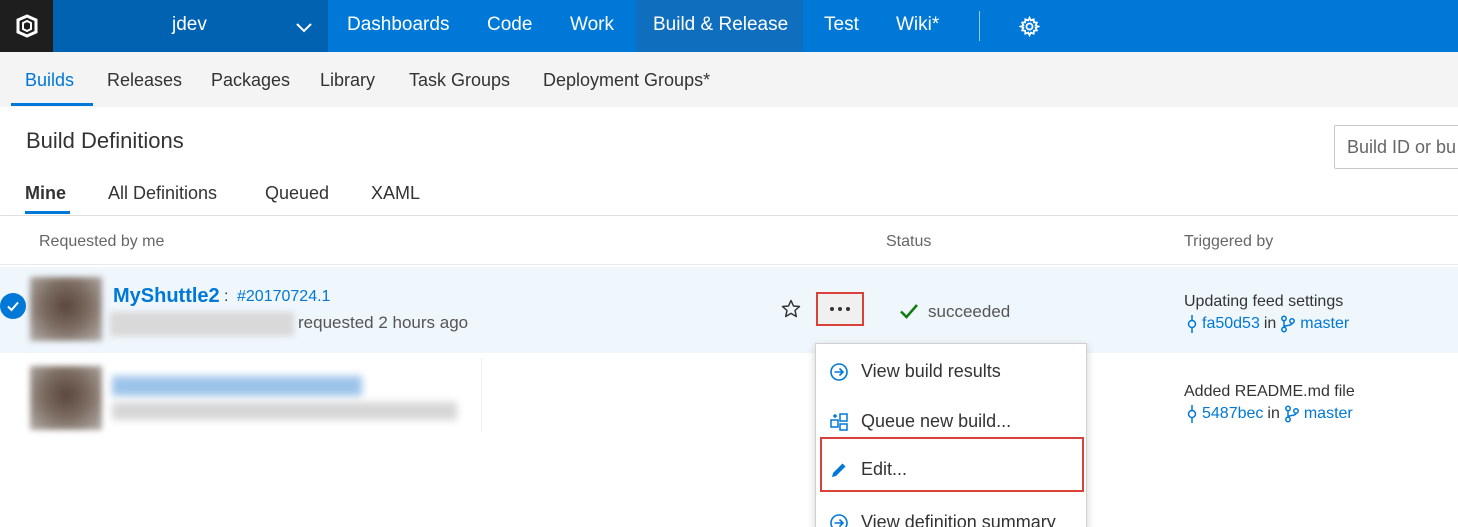 This screenshot has height=527, width=1458. I want to click on page-title: Build Definitions, so click(105, 140).